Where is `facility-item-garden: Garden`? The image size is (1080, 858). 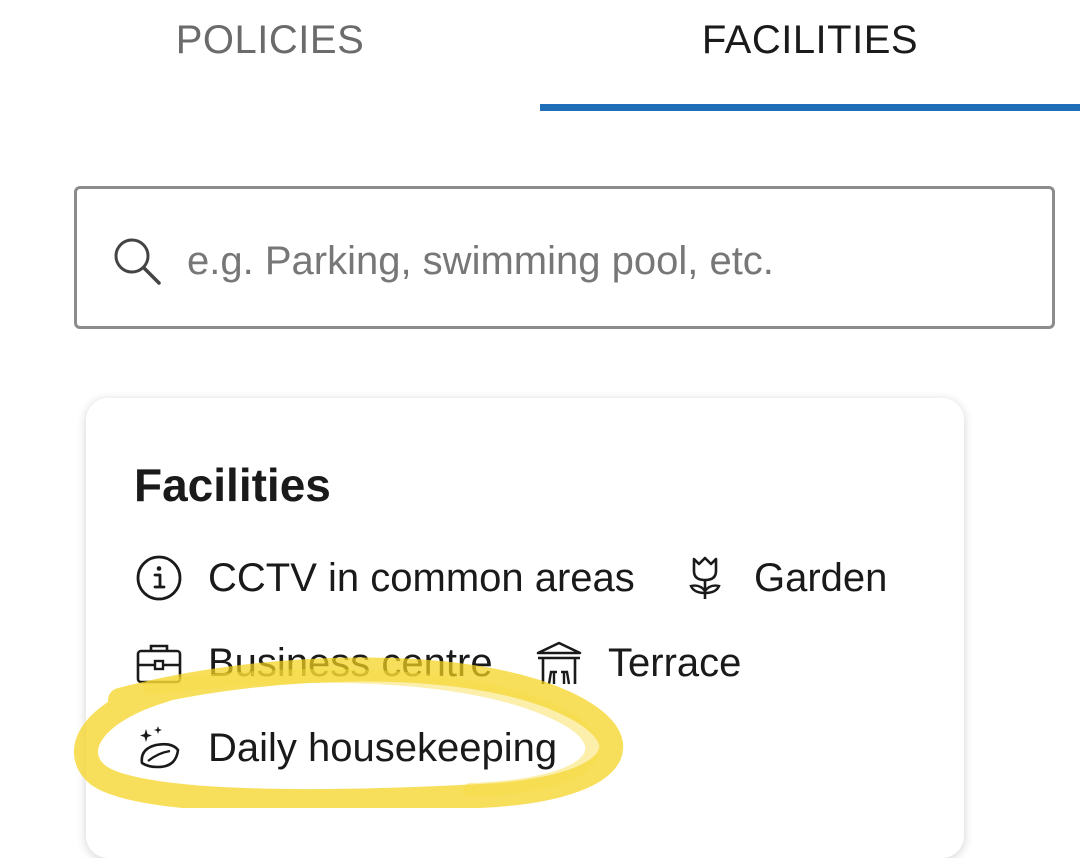
facility-item-garden: Garden is located at coordinates (783, 578).